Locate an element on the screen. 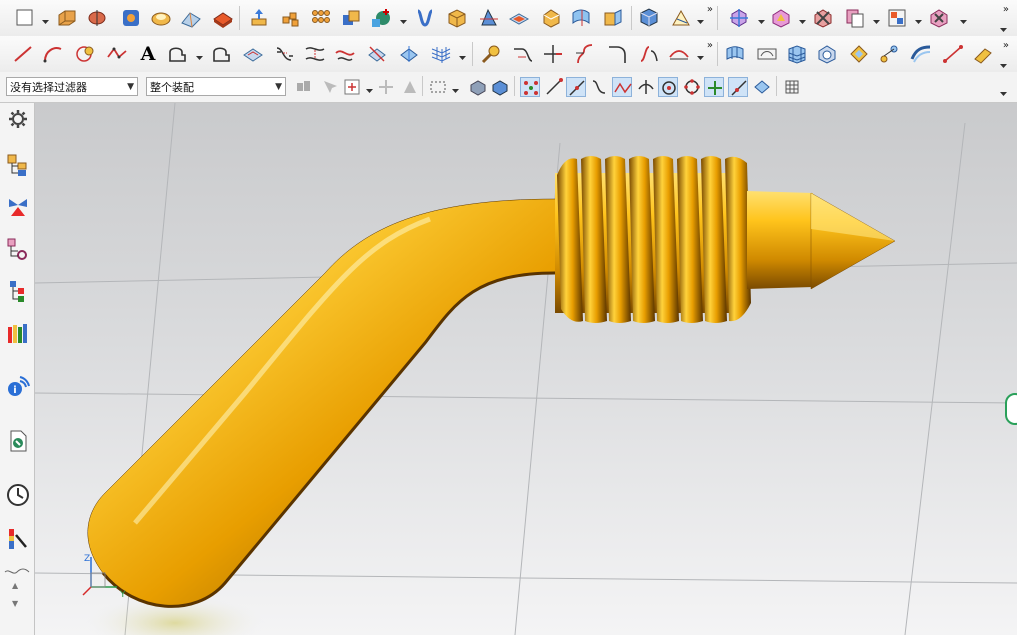  copy-icon is located at coordinates (855, 18).